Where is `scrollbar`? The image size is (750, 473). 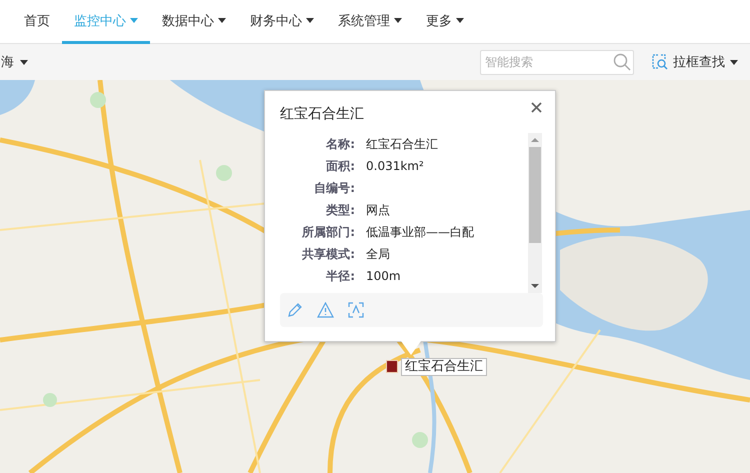
scrollbar is located at coordinates (535, 213).